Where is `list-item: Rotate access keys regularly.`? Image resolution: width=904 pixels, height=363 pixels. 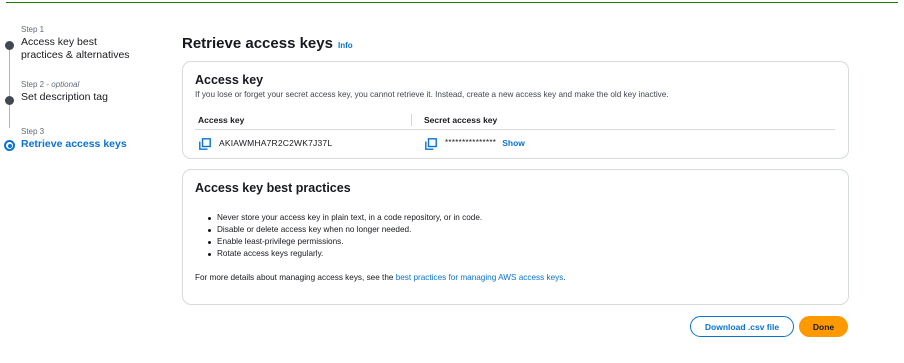 list-item: Rotate access keys regularly. is located at coordinates (344, 254).